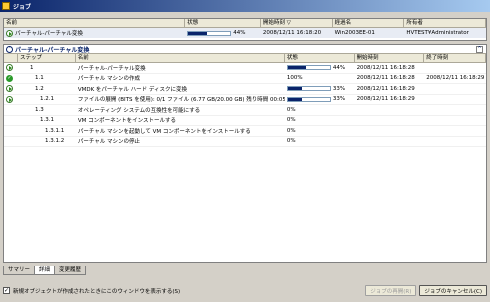 This screenshot has width=490, height=302. Describe the element at coordinates (245, 110) in the screenshot. I see `step-row: 1.3 オペレーティング システムの互換性を可能にする 0%` at that location.